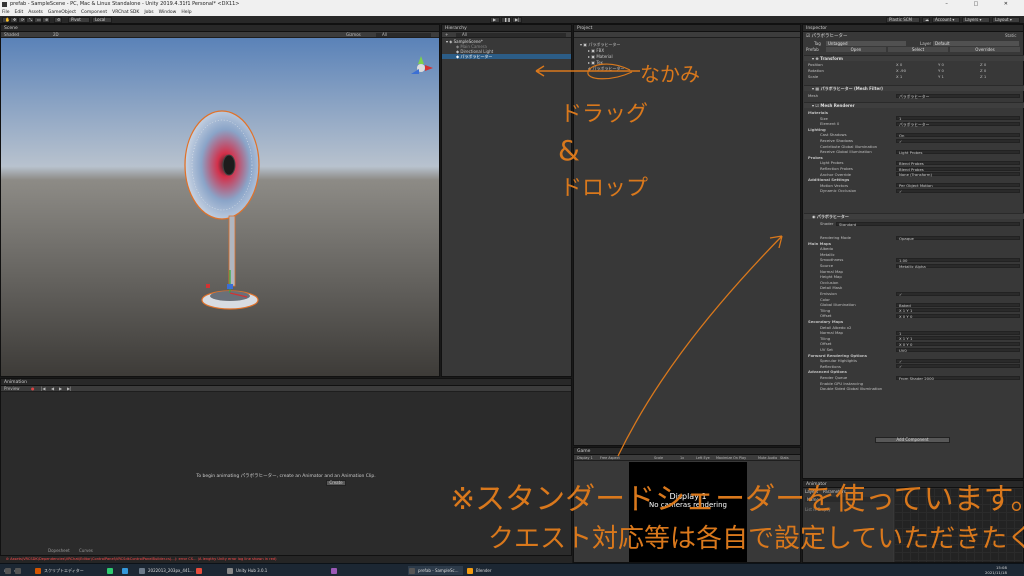  Describe the element at coordinates (62, 12) in the screenshot. I see `menu-gameobject: GameObject` at that location.